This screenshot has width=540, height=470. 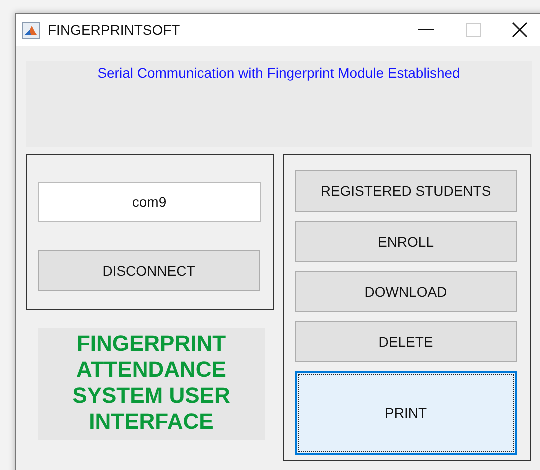 I want to click on action-button: DOWNLOAD, so click(x=406, y=291).